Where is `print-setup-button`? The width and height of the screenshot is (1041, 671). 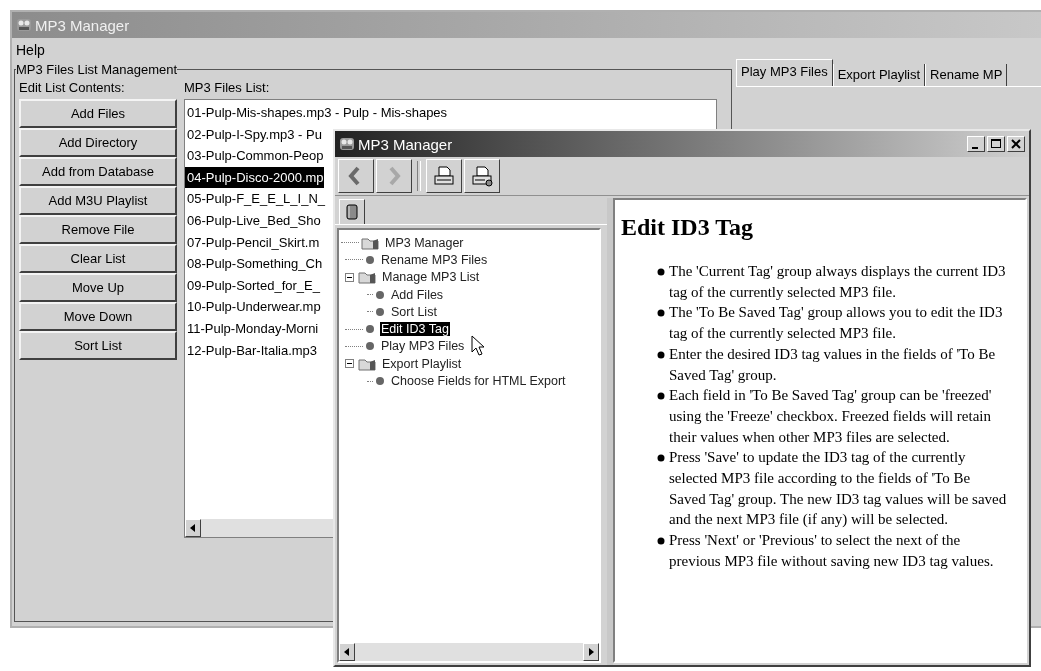 print-setup-button is located at coordinates (482, 176).